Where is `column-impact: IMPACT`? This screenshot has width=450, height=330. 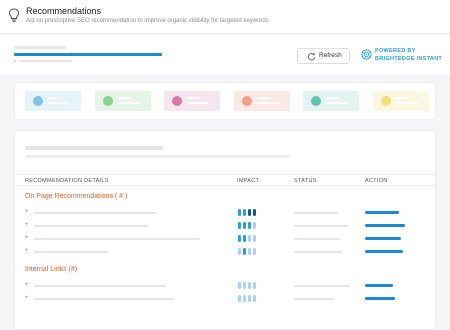 column-impact: IMPACT is located at coordinates (248, 181).